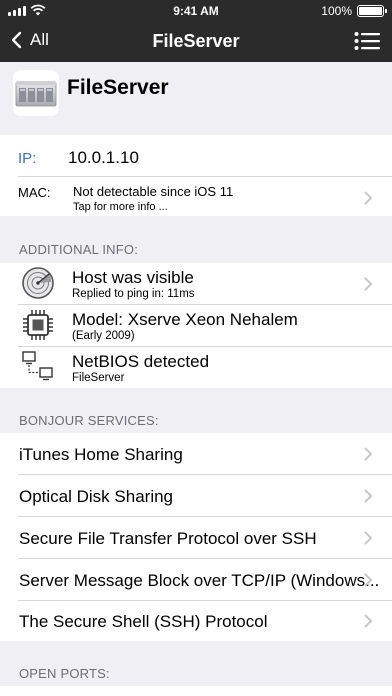 This screenshot has width=392, height=696. What do you see at coordinates (96, 496) in the screenshot?
I see `service-label: Optical Disk Sharing` at bounding box center [96, 496].